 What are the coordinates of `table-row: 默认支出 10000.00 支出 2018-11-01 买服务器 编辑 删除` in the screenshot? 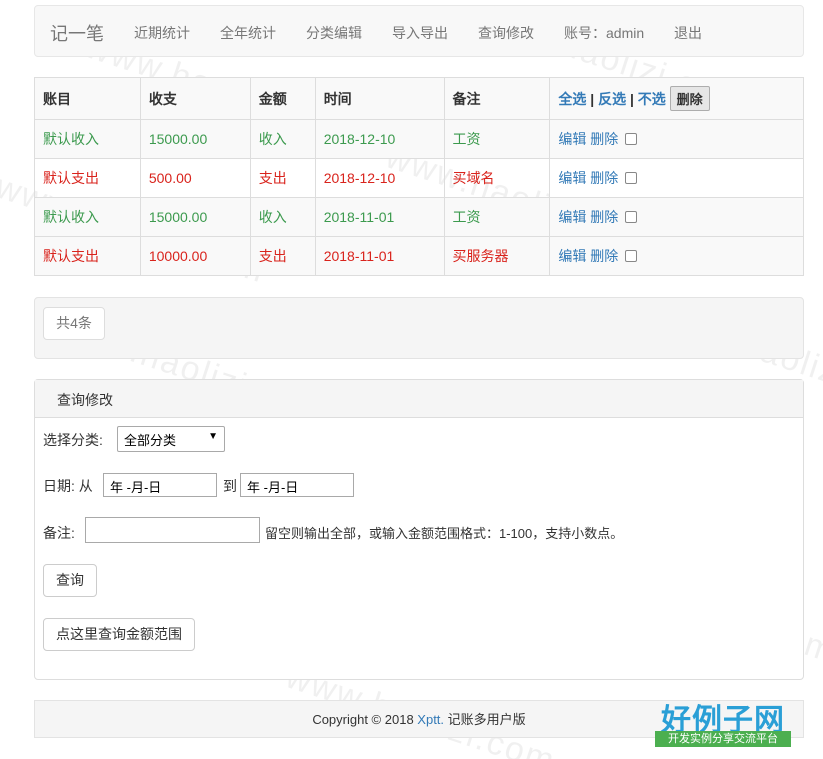 It's located at (419, 256).